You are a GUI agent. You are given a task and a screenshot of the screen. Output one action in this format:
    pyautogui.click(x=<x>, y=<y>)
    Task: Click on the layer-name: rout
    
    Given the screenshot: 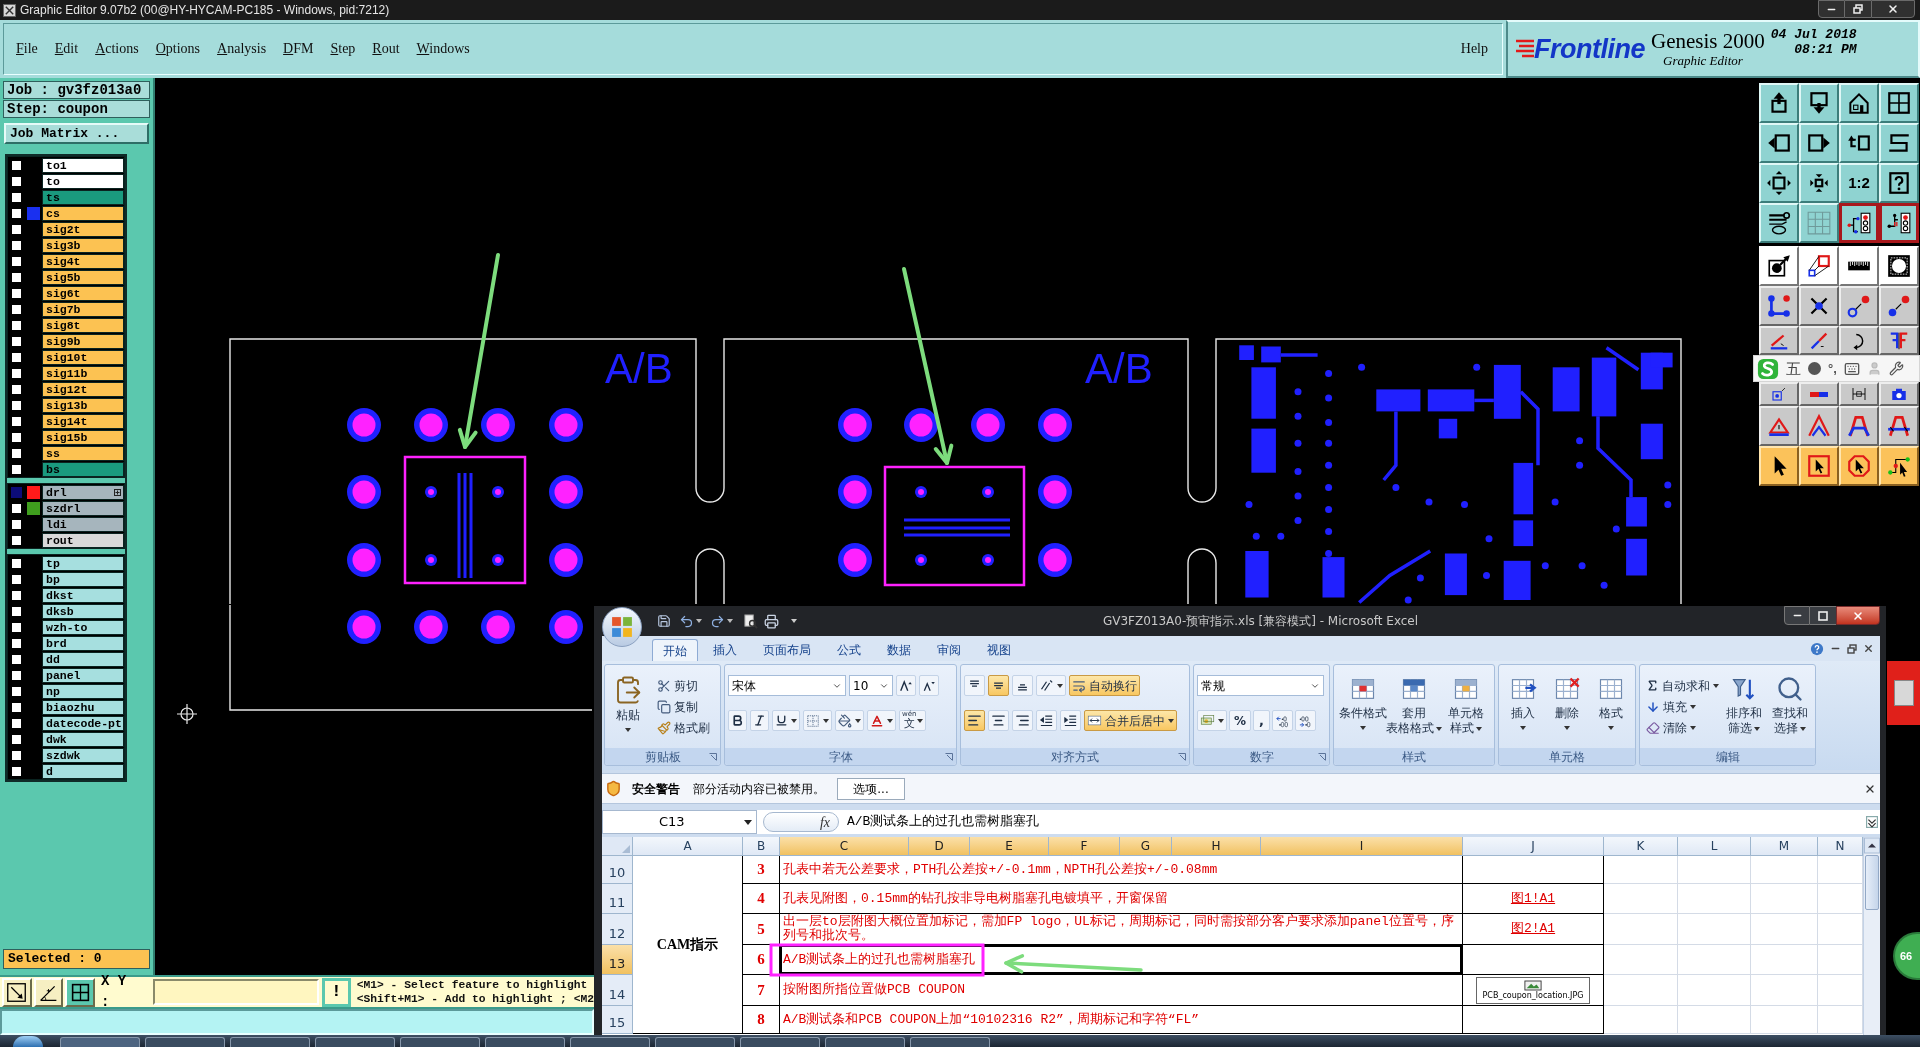 What is the action you would take?
    pyautogui.click(x=83, y=540)
    